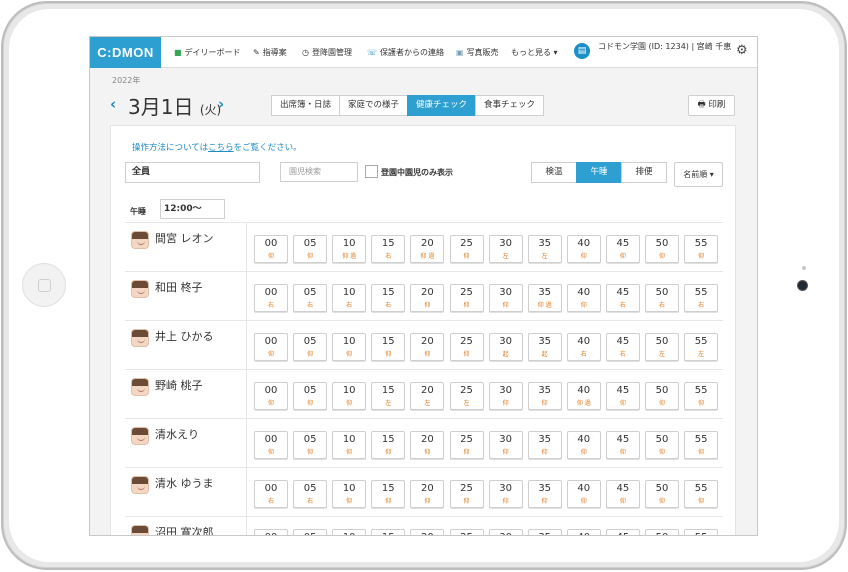 Image resolution: width=848 pixels, height=572 pixels. Describe the element at coordinates (371, 171) in the screenshot. I see `present-only-checkbox` at that location.